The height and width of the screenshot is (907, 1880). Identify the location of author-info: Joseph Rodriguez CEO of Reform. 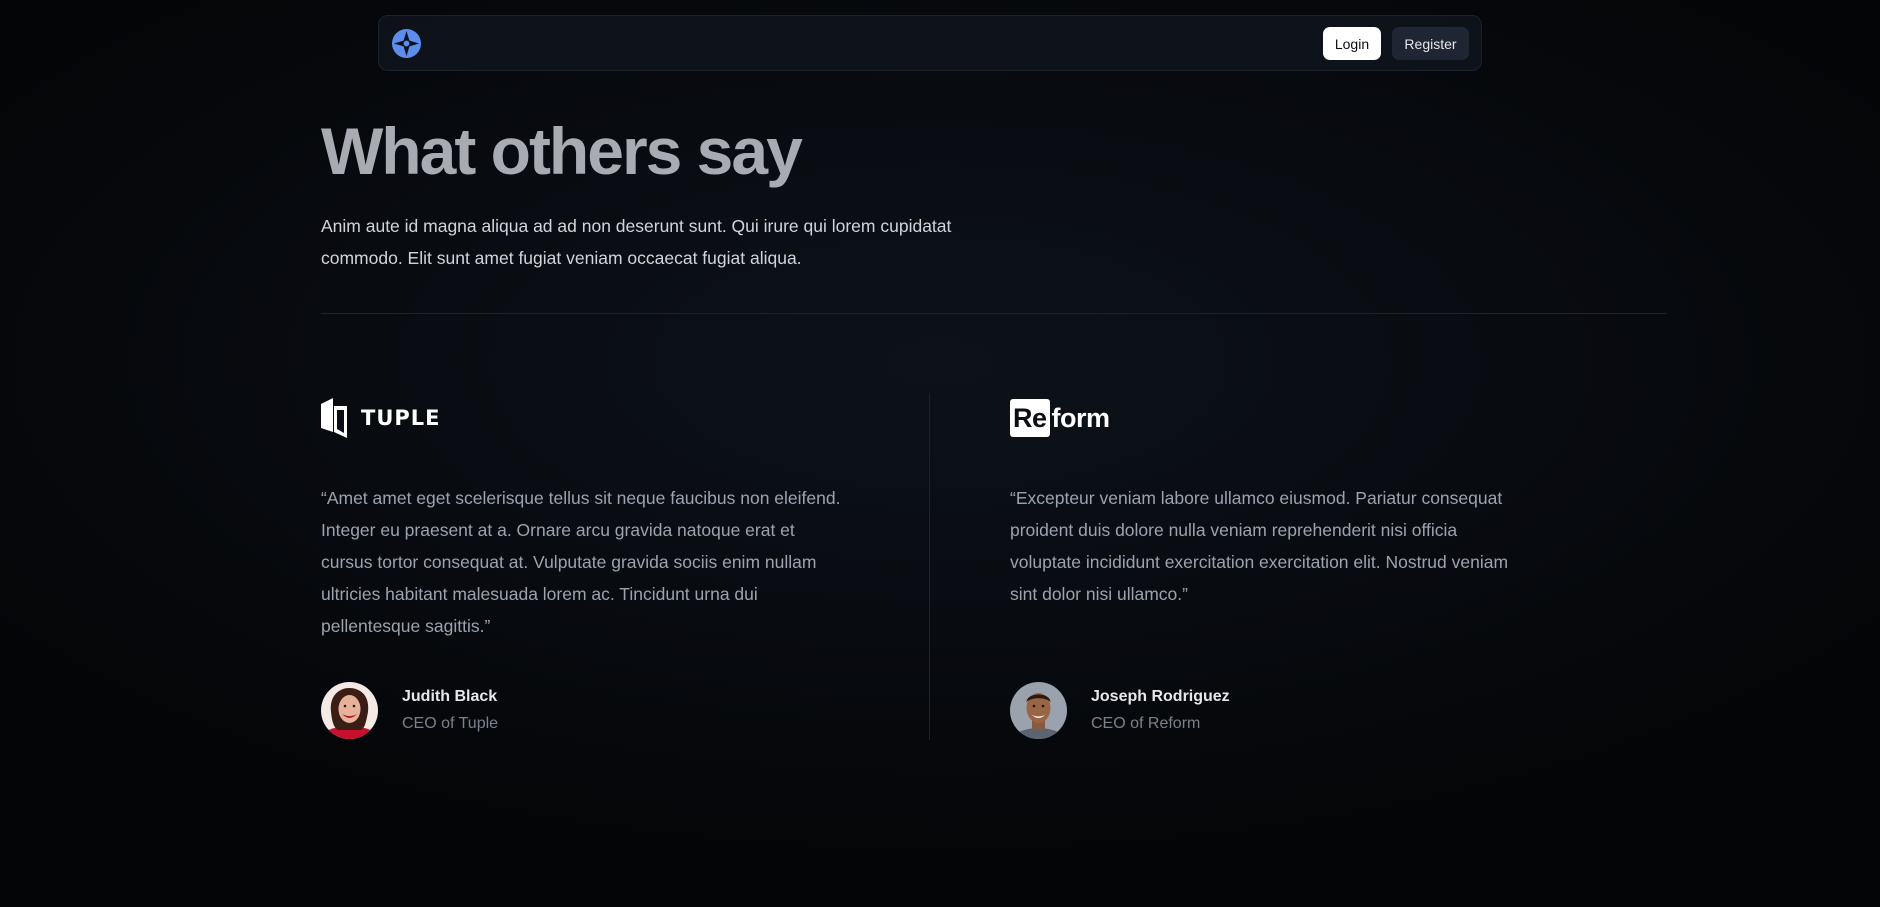
(1160, 710).